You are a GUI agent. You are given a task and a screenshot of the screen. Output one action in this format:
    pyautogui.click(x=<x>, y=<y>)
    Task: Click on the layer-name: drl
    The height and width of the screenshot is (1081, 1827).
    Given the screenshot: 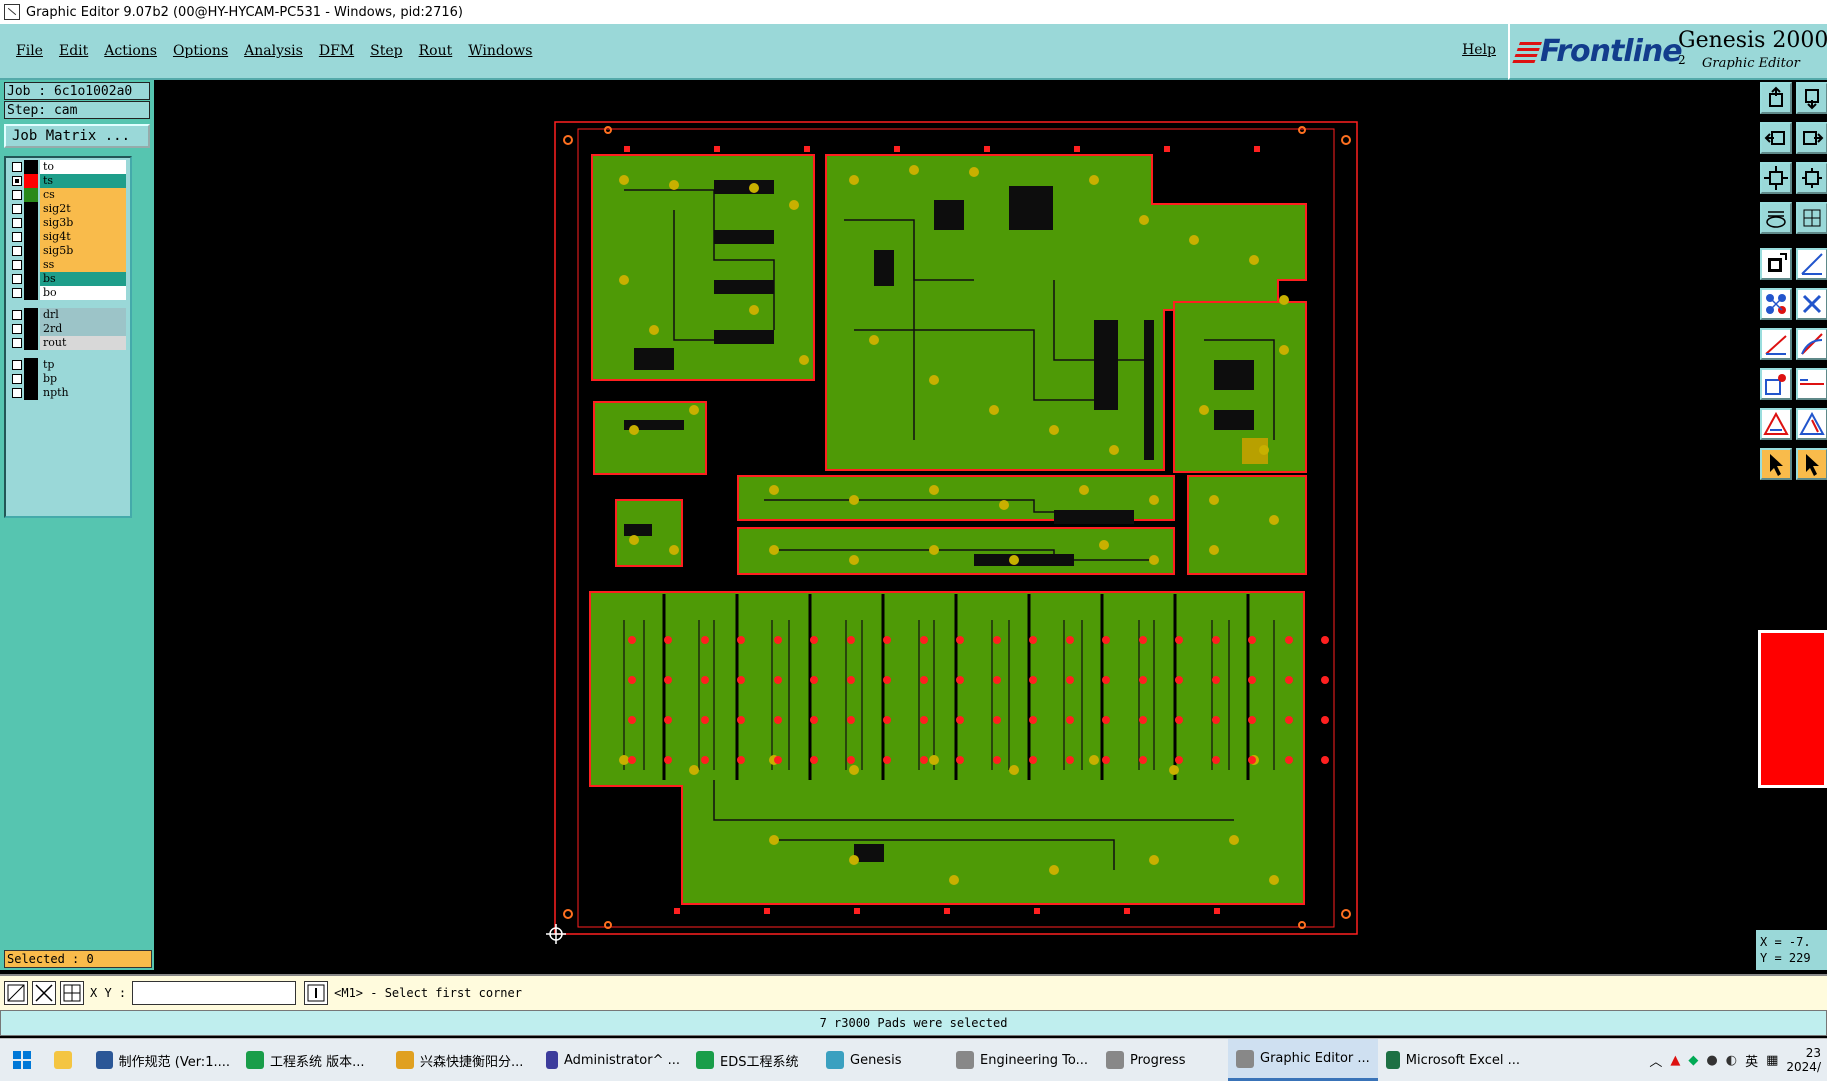 What is the action you would take?
    pyautogui.click(x=83, y=315)
    